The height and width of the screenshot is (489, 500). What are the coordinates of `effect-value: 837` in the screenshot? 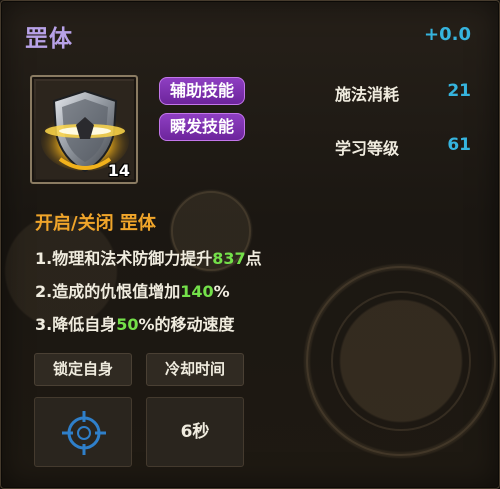 It's located at (229, 258).